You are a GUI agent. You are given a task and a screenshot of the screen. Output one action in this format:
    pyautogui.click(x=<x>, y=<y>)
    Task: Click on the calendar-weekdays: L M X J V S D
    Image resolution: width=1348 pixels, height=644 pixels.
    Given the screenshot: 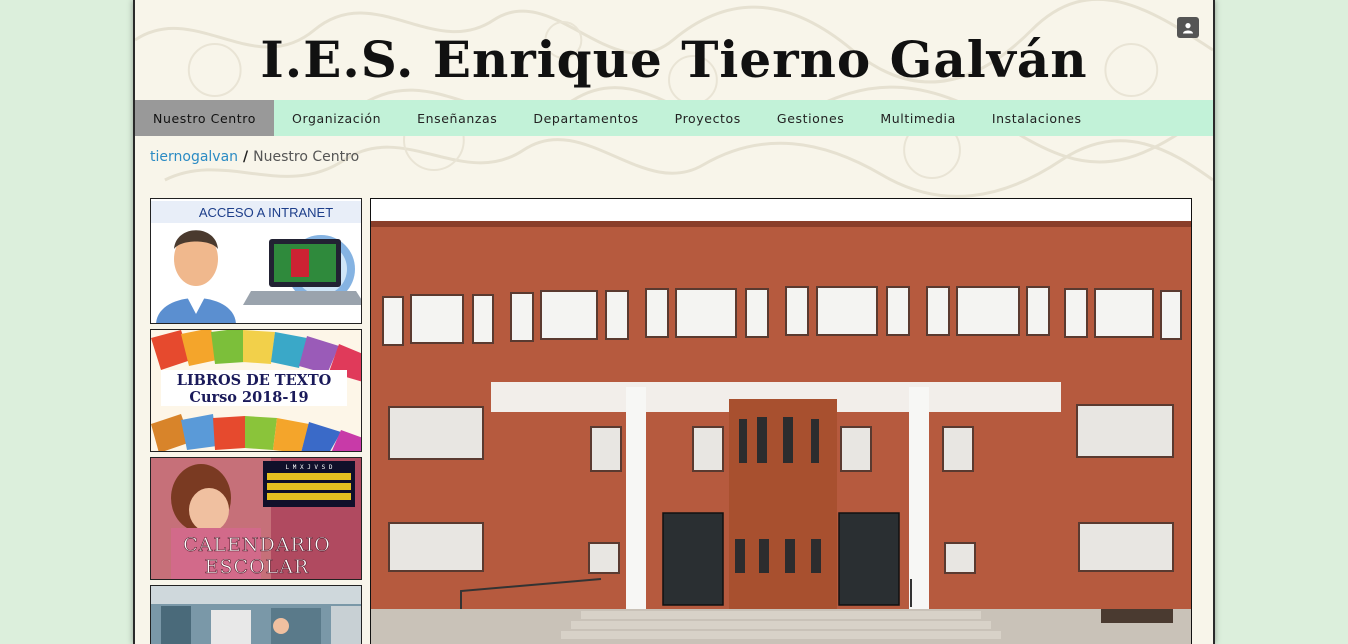 What is the action you would take?
    pyautogui.click(x=309, y=467)
    